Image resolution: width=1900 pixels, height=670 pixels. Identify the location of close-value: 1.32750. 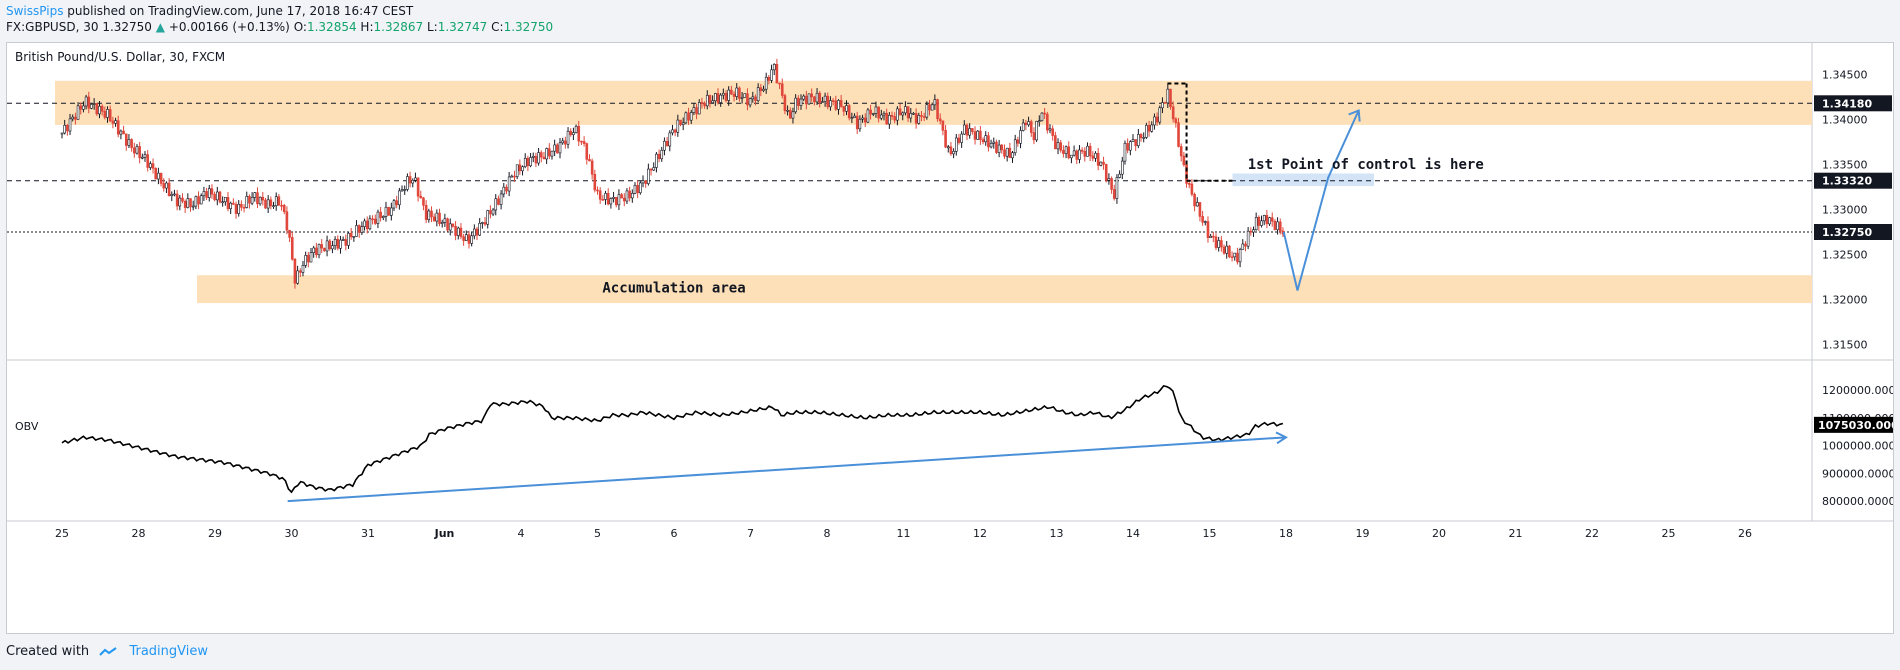
(528, 27).